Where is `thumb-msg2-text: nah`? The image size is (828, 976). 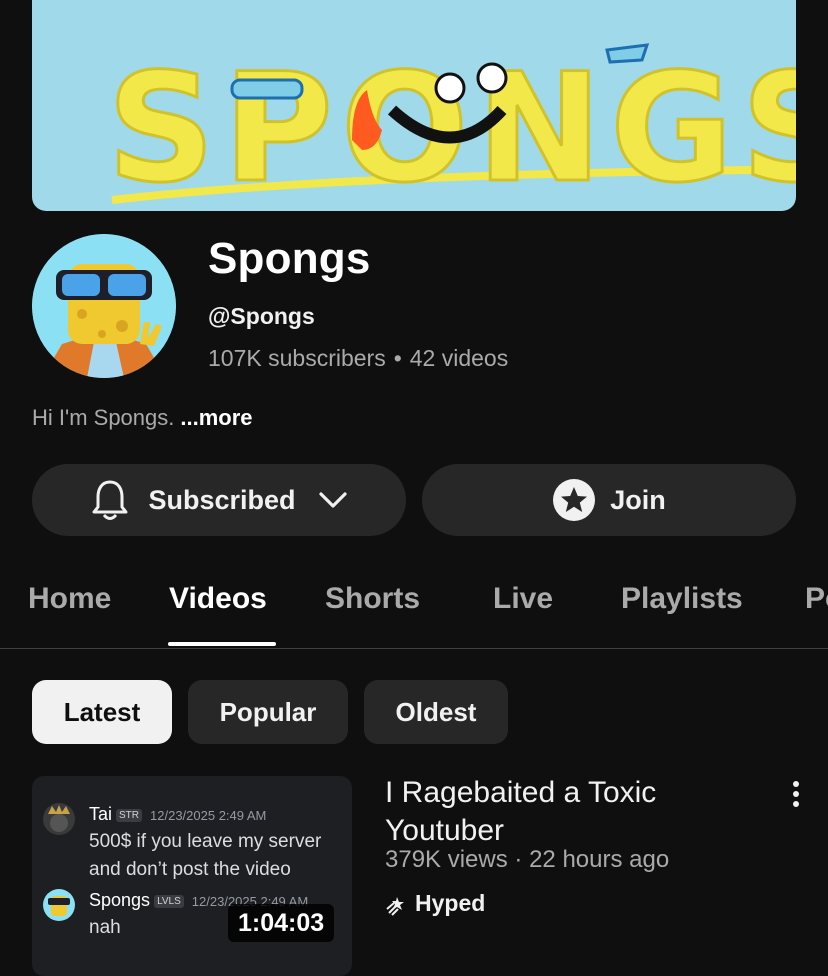 thumb-msg2-text: nah is located at coordinates (105, 927).